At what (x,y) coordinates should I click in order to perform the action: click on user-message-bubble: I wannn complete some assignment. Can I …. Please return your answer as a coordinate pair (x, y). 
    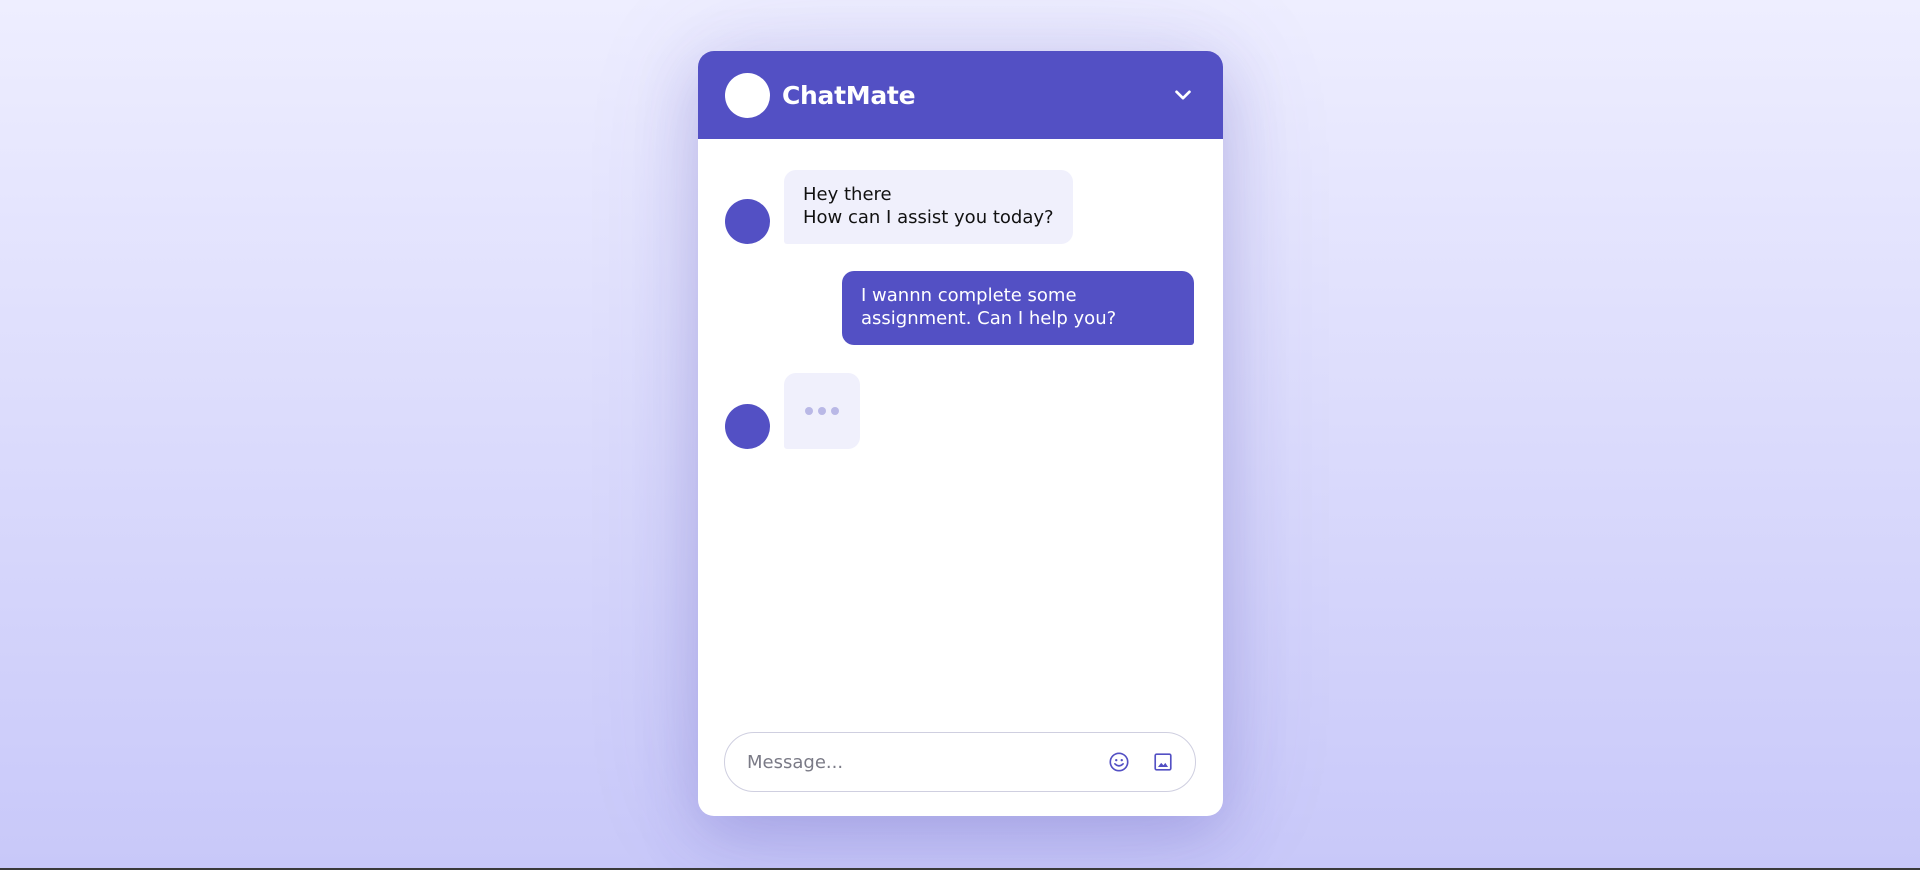
    Looking at the image, I should click on (1018, 308).